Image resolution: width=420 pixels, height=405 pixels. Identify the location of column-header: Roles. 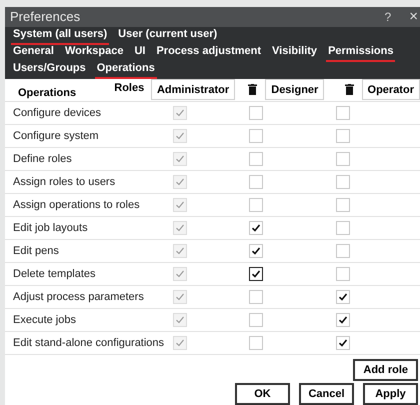
(130, 88).